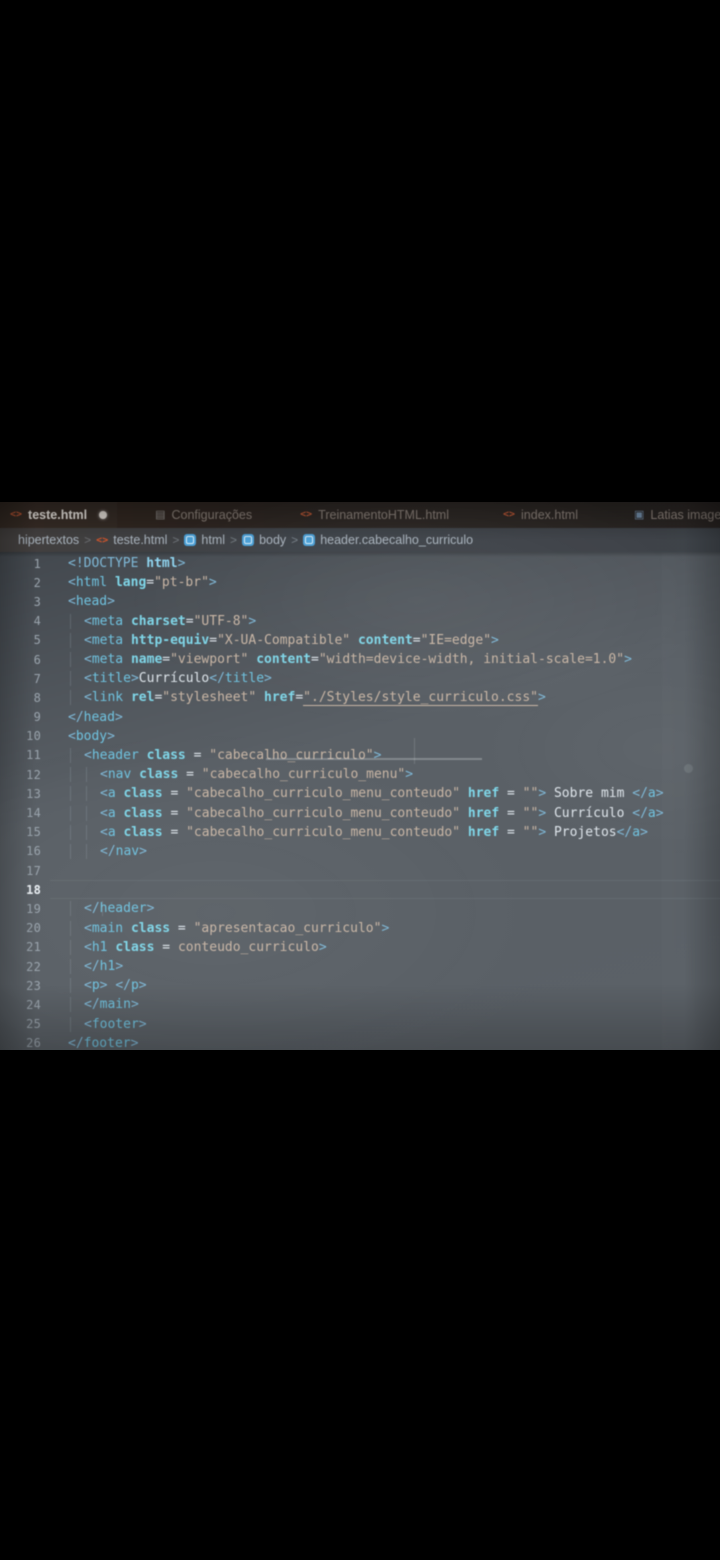 Image resolution: width=720 pixels, height=1560 pixels. I want to click on breadcrumb-item-hipertextos: hipertextos, so click(48, 540).